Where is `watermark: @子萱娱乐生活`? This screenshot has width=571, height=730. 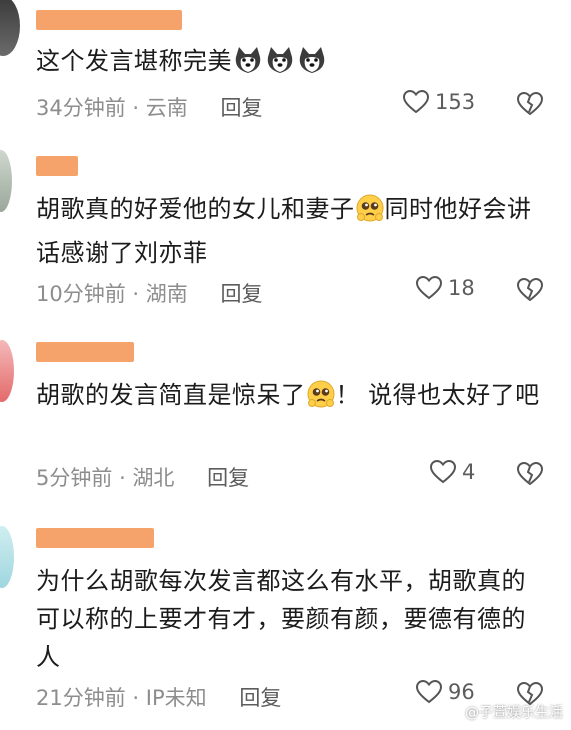
watermark: @子萱娱乐生活 is located at coordinates (514, 712).